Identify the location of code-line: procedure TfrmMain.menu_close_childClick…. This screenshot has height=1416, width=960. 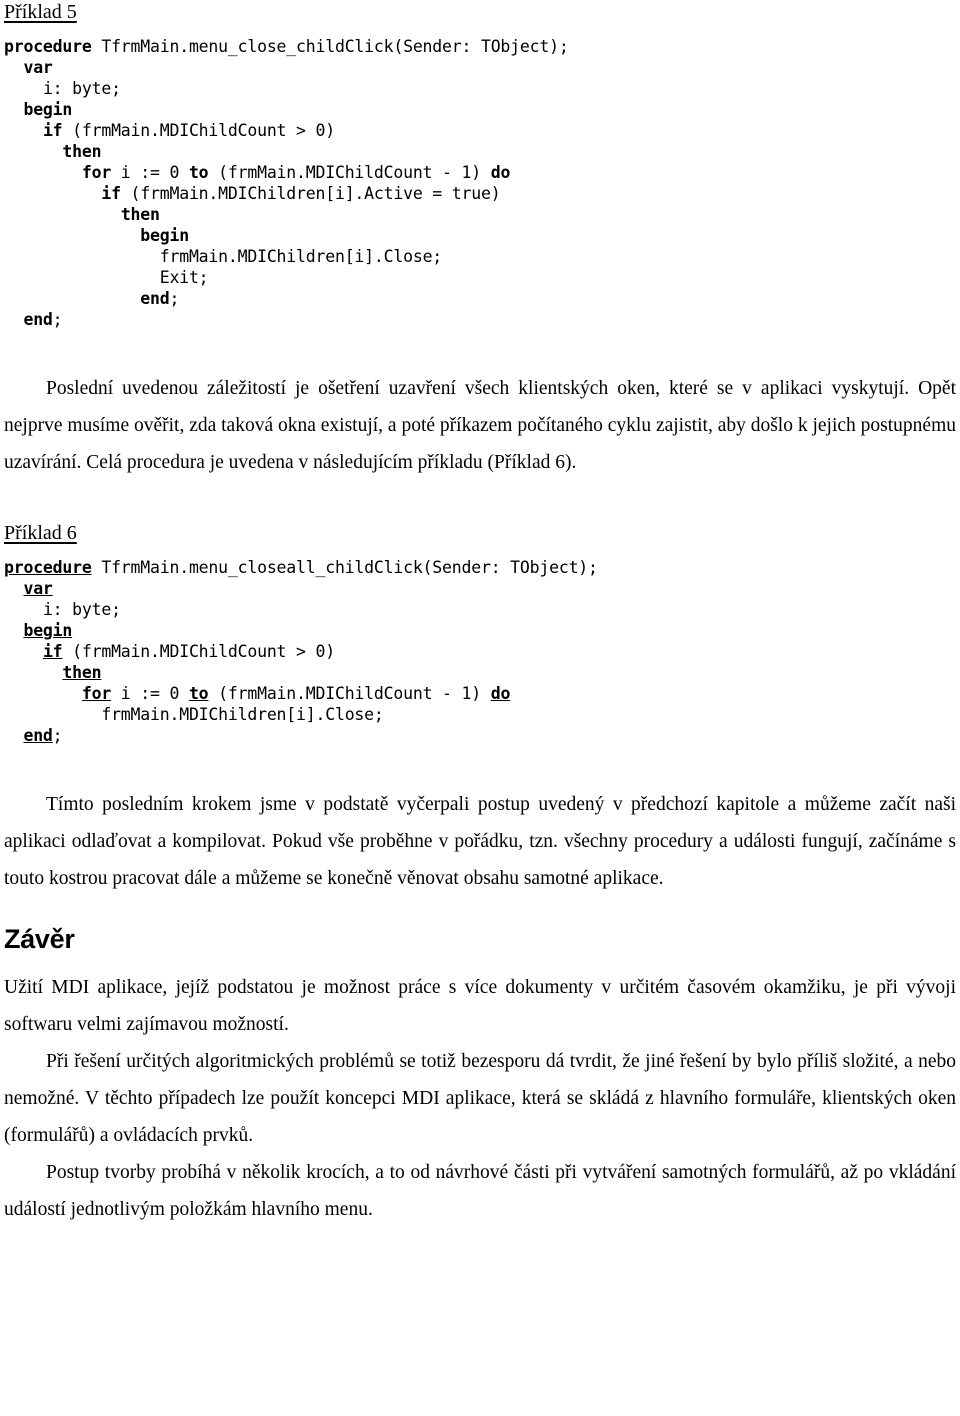
(480, 46).